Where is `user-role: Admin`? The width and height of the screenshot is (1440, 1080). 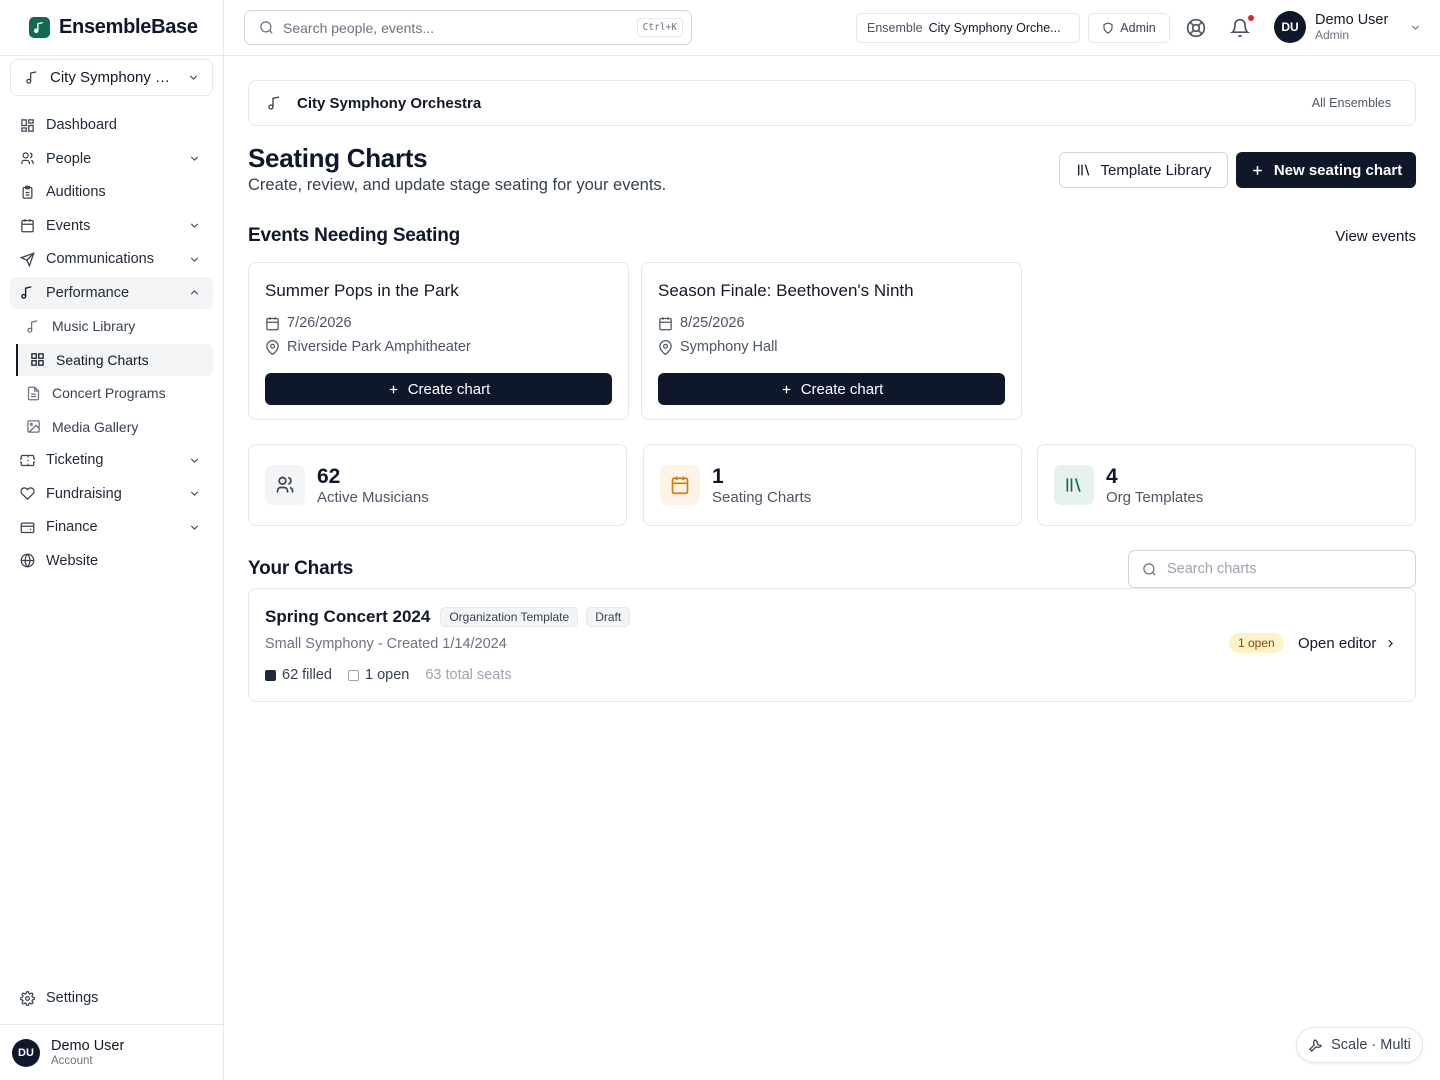
user-role: Admin is located at coordinates (1332, 35).